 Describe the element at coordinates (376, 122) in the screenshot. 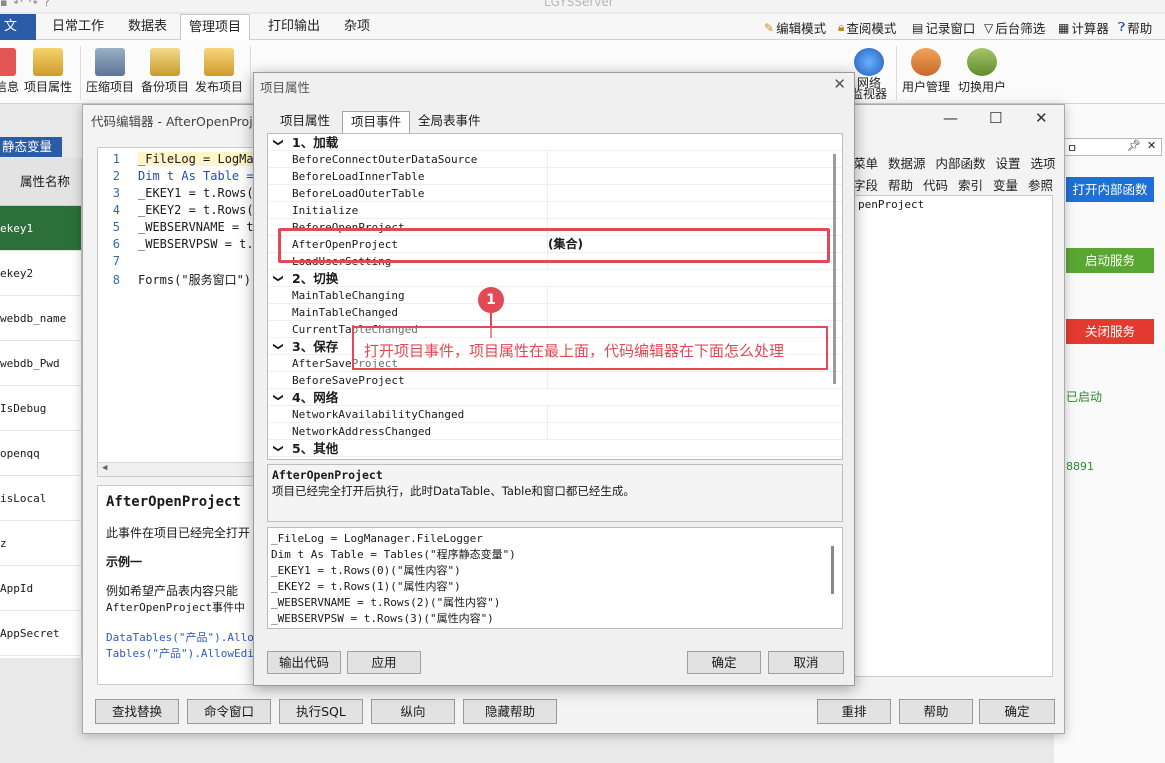

I see `tab-project-events: 项目事件` at that location.